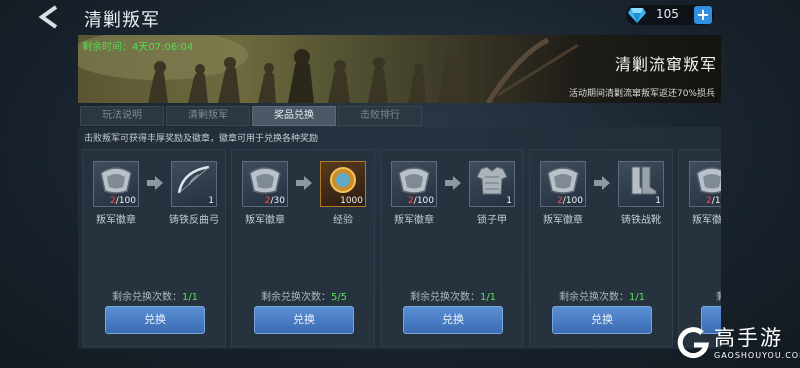 The width and height of the screenshot is (800, 368). What do you see at coordinates (492, 180) in the screenshot?
I see `chainmail-armor-icon` at bounding box center [492, 180].